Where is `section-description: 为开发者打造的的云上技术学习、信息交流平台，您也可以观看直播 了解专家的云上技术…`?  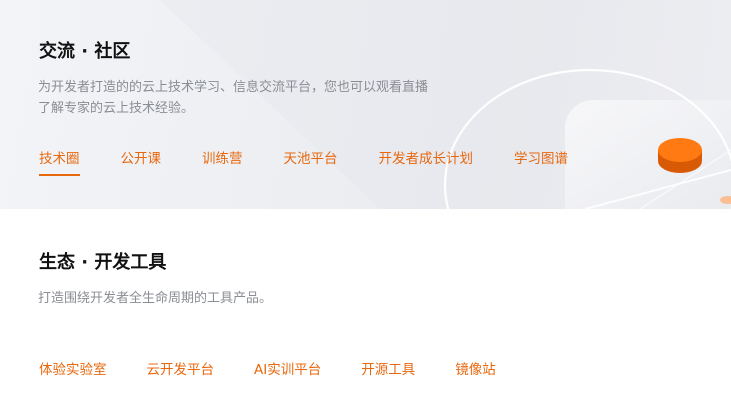 section-description: 为开发者打造的的云上技术学习、信息交流平台，您也可以观看直播 了解专家的云上技术… is located at coordinates (258, 98).